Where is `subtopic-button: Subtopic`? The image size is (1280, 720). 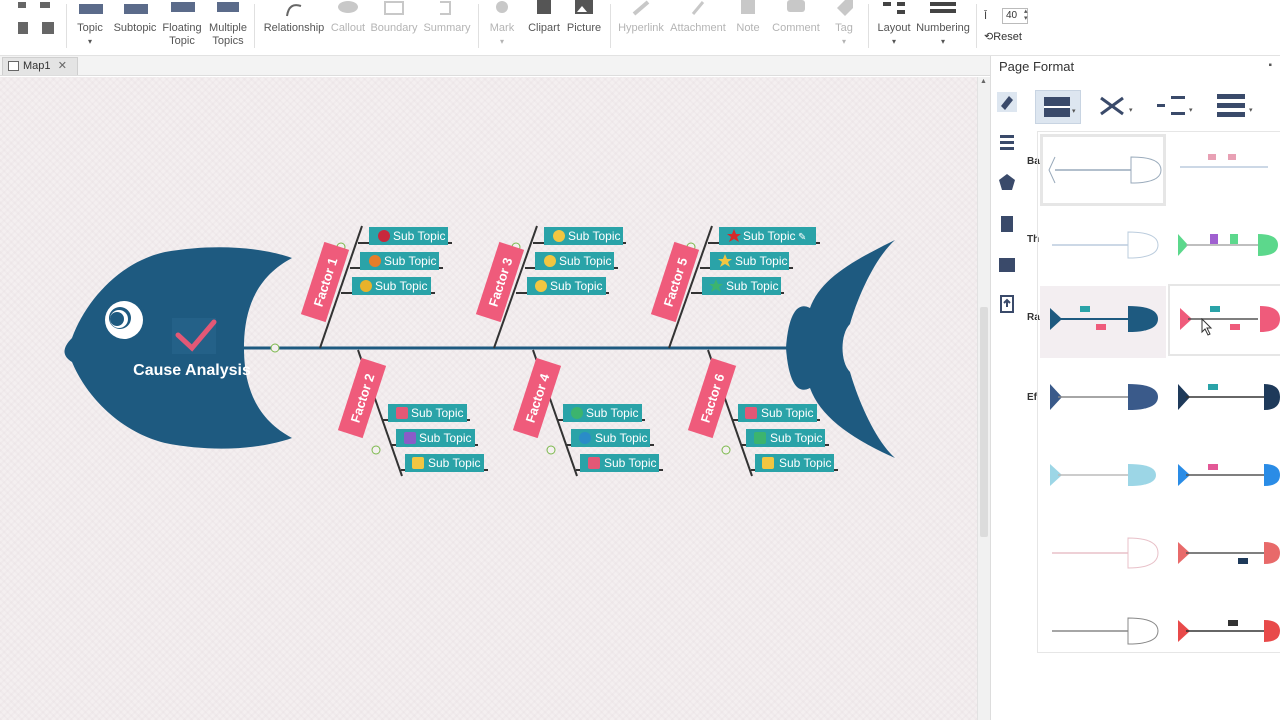 subtopic-button: Subtopic is located at coordinates (135, 26).